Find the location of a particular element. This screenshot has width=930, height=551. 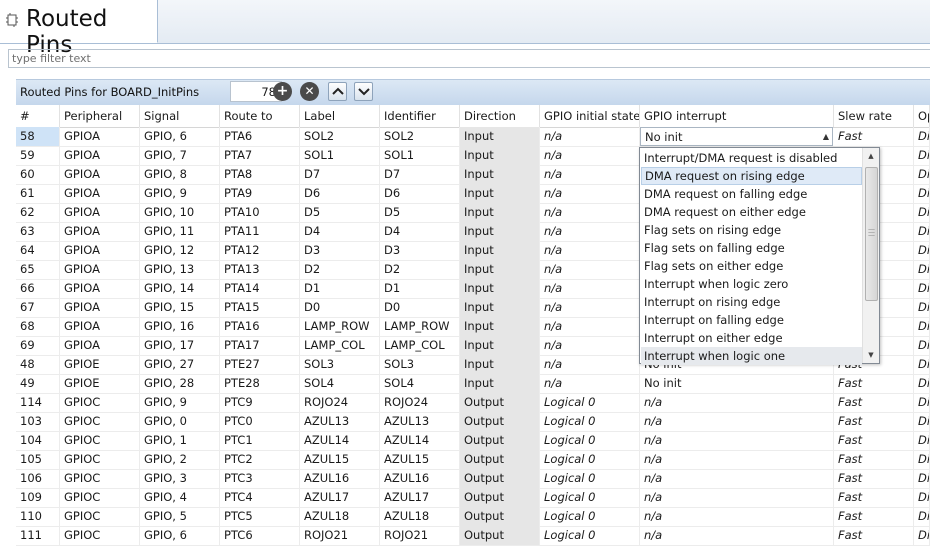

cell-route-to: PTE27 is located at coordinates (260, 364).